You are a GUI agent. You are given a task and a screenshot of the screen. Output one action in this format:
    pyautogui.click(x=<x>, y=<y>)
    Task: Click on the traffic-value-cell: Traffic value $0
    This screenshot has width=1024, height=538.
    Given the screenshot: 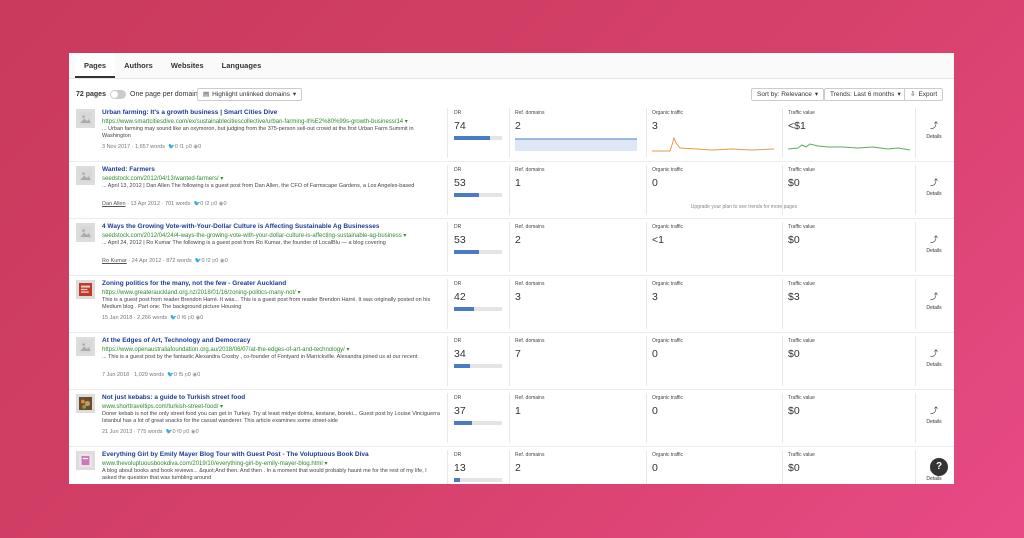 What is the action you would take?
    pyautogui.click(x=849, y=235)
    